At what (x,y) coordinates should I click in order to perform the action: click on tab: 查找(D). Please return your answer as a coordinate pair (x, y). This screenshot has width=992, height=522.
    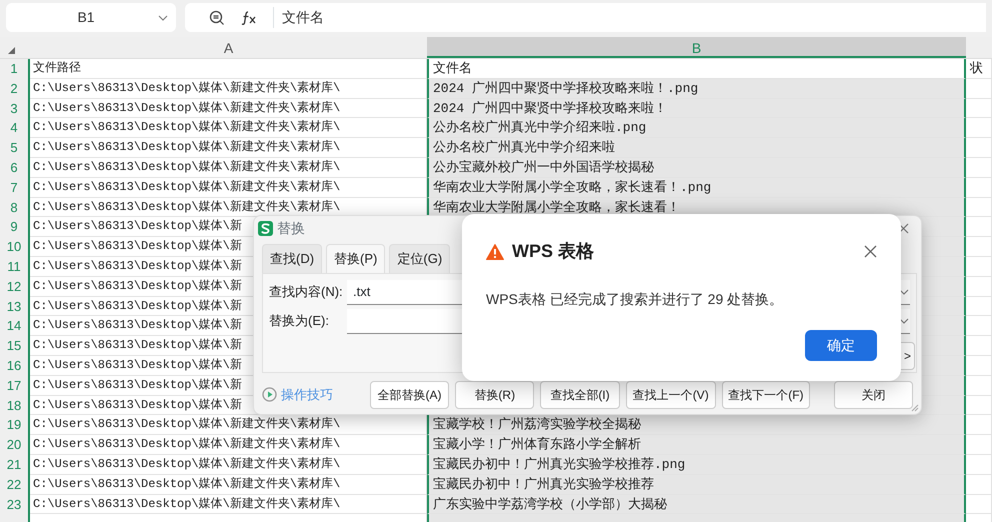
    Looking at the image, I should click on (292, 258).